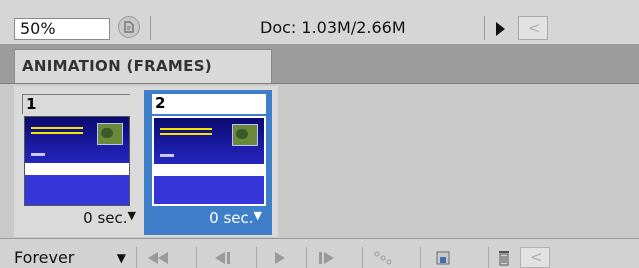 The image size is (639, 268). Describe the element at coordinates (129, 27) in the screenshot. I see `status-info-icon` at that location.